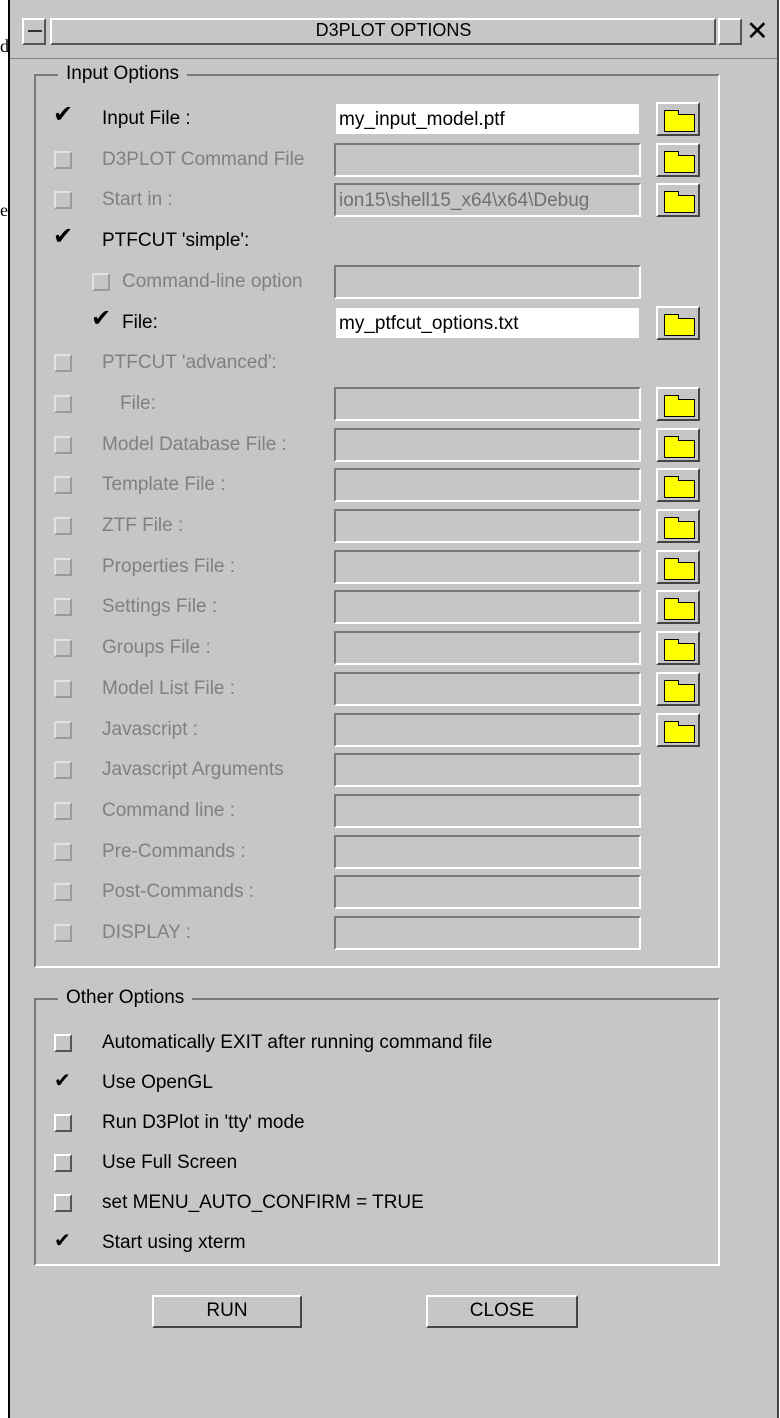 The image size is (780, 1418). What do you see at coordinates (194, 444) in the screenshot?
I see `option-label: Model Database File :` at bounding box center [194, 444].